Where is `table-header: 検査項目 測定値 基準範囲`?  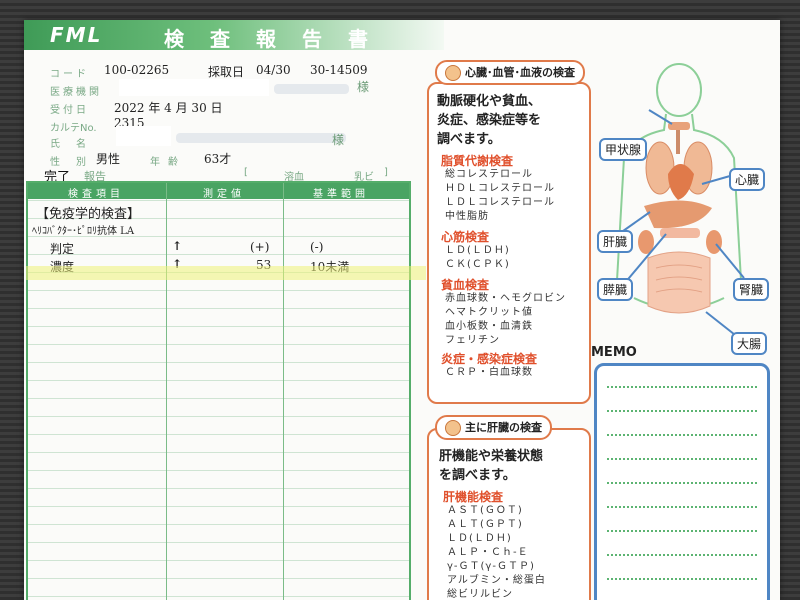 table-header: 検査項目 測定値 基準範囲 is located at coordinates (218, 191).